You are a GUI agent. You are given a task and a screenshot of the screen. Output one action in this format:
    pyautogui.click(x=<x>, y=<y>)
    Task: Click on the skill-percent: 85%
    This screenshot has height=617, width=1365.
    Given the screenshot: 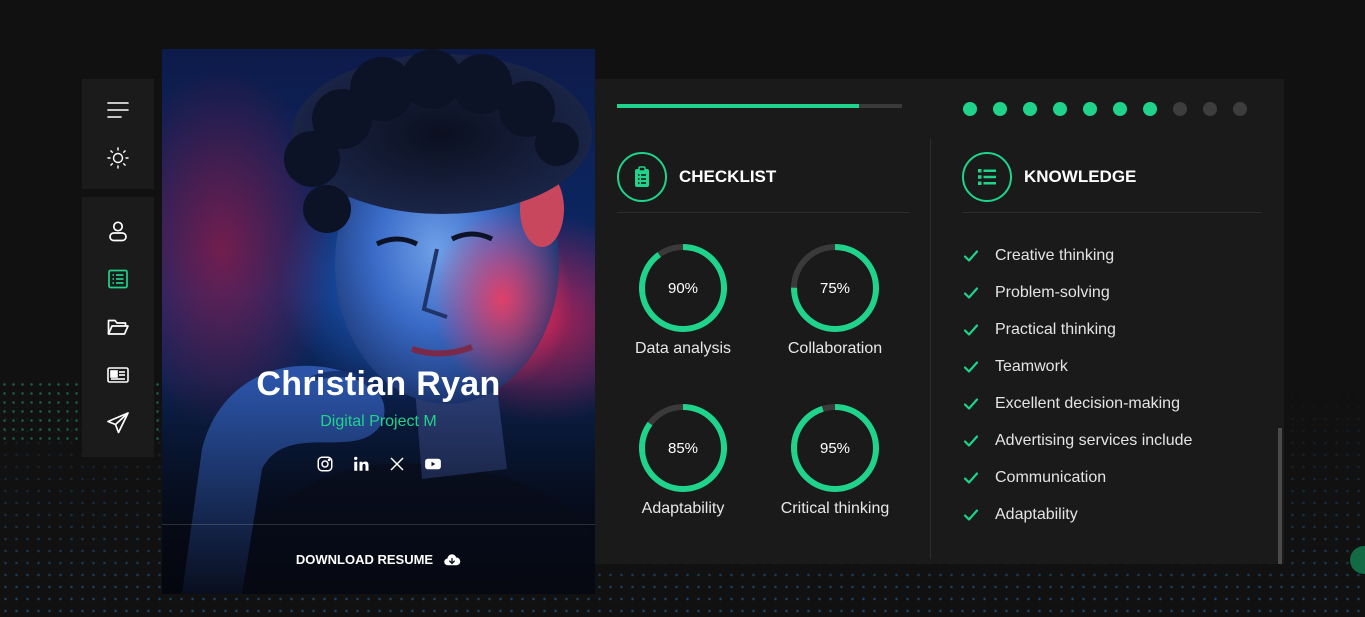 What is the action you would take?
    pyautogui.click(x=683, y=448)
    